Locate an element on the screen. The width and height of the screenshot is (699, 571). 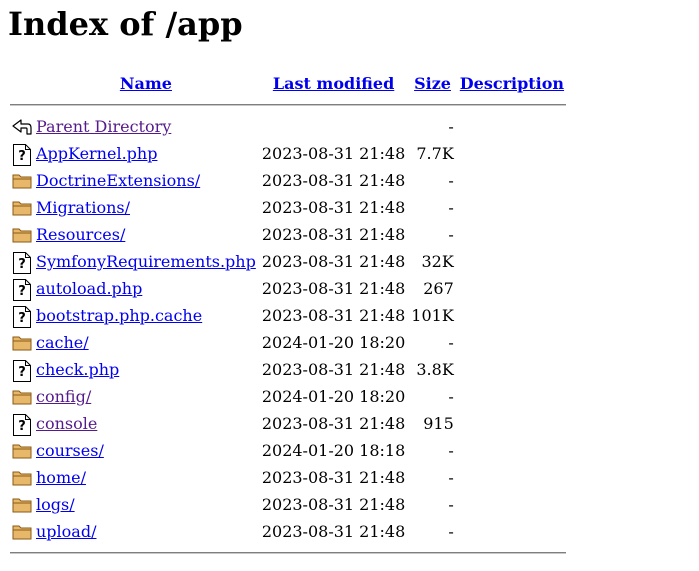
file-link: bootstrap.php.cache is located at coordinates (119, 315).